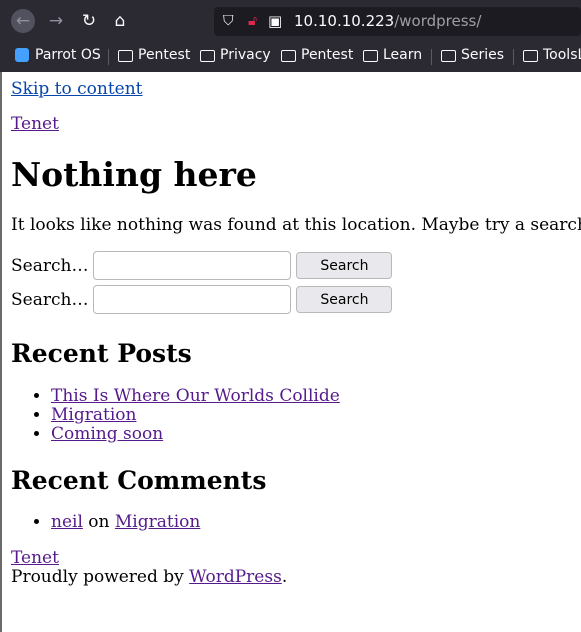 Image resolution: width=581 pixels, height=632 pixels. I want to click on recent-posts-heading: Recent Posts, so click(101, 353).